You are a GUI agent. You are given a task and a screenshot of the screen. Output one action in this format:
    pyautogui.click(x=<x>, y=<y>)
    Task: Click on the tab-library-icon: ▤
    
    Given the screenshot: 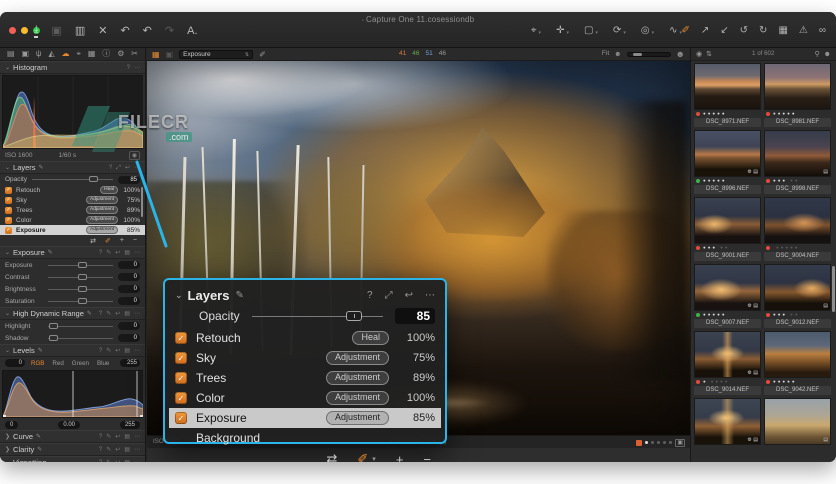 What is the action you would take?
    pyautogui.click(x=11, y=54)
    